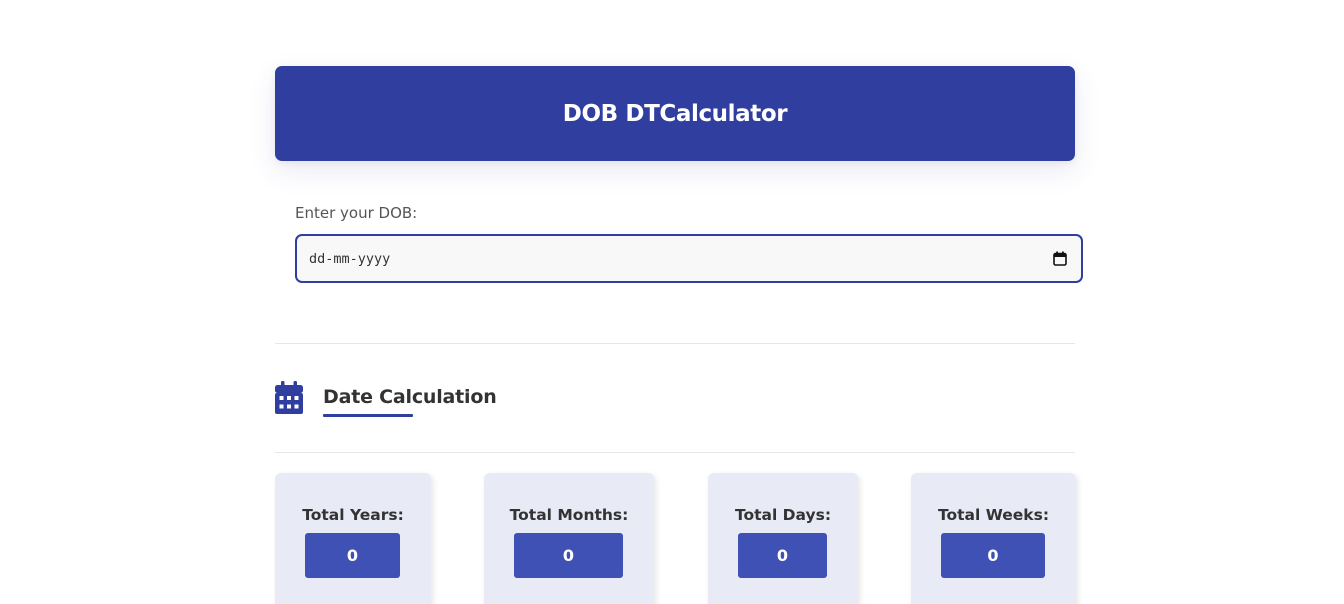 The width and height of the screenshot is (1344, 604). I want to click on app-header: DOB DTCalculator, so click(675, 113).